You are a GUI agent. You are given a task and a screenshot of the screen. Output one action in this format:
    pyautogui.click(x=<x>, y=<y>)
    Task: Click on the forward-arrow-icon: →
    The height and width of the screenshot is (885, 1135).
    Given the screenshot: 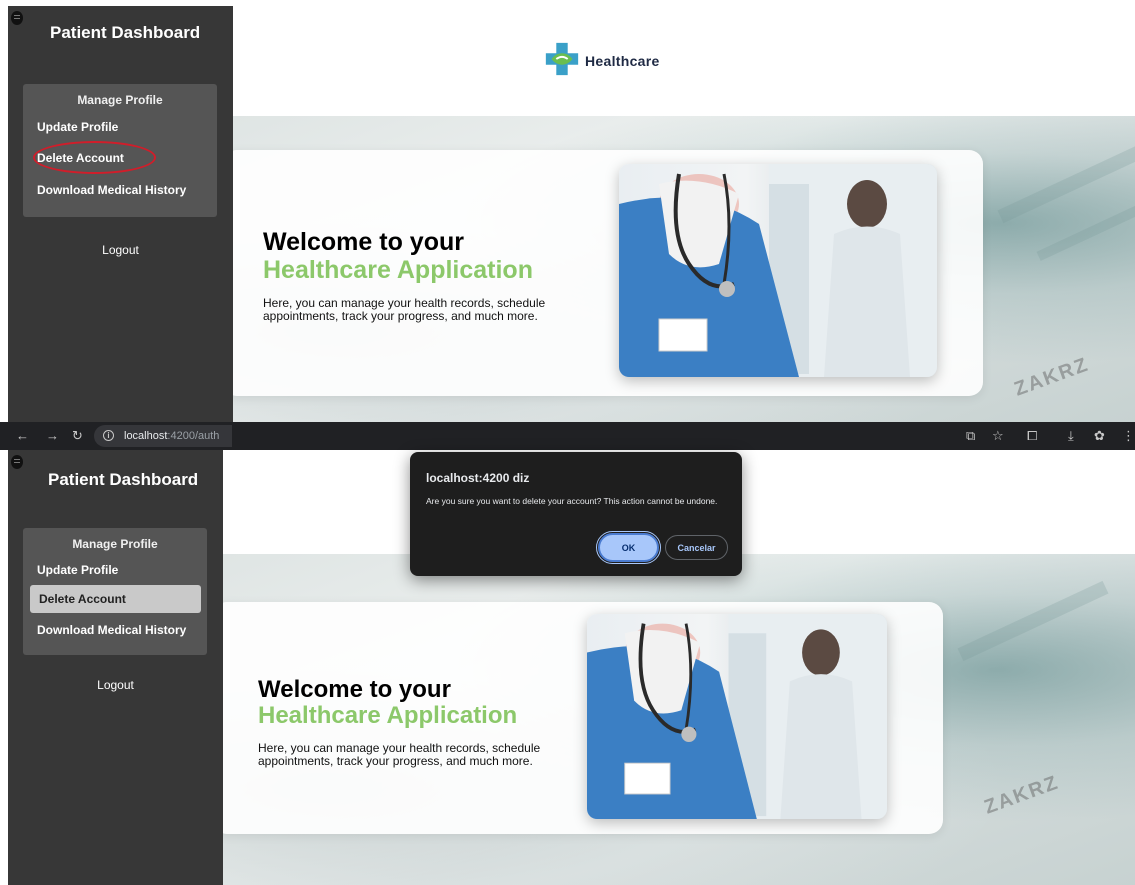 What is the action you would take?
    pyautogui.click(x=52, y=435)
    